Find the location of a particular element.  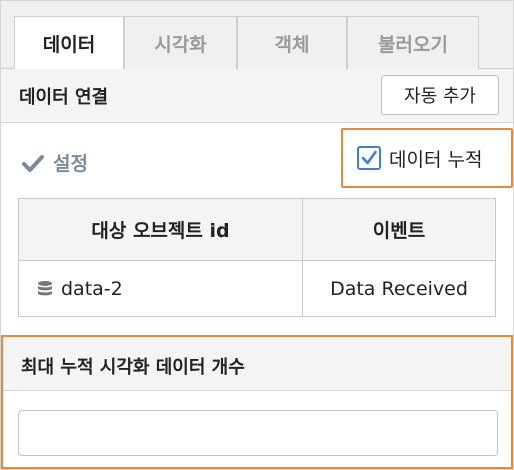

object-id-value: data-2 is located at coordinates (92, 288).